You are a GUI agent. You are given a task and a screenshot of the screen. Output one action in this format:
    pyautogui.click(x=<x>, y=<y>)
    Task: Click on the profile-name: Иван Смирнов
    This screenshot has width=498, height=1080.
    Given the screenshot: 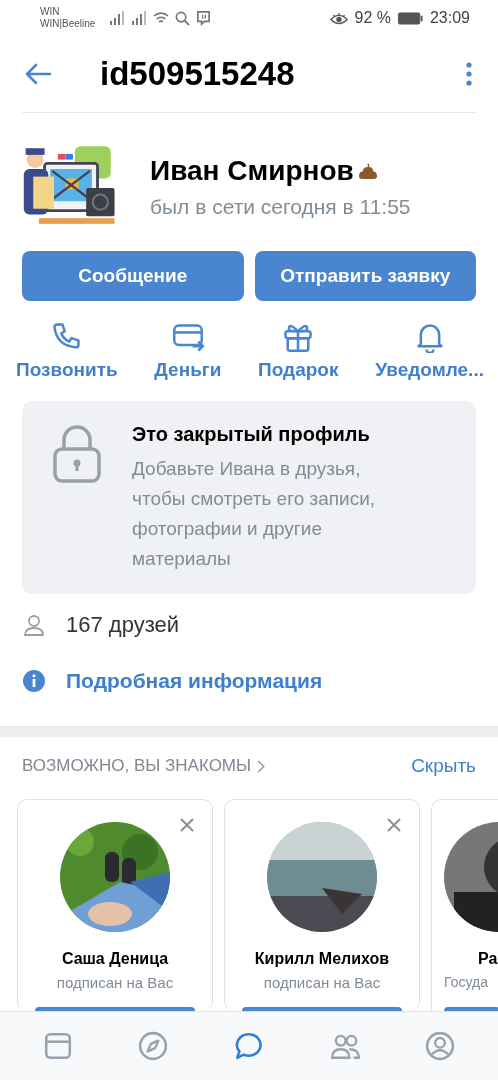 What is the action you would take?
    pyautogui.click(x=252, y=171)
    